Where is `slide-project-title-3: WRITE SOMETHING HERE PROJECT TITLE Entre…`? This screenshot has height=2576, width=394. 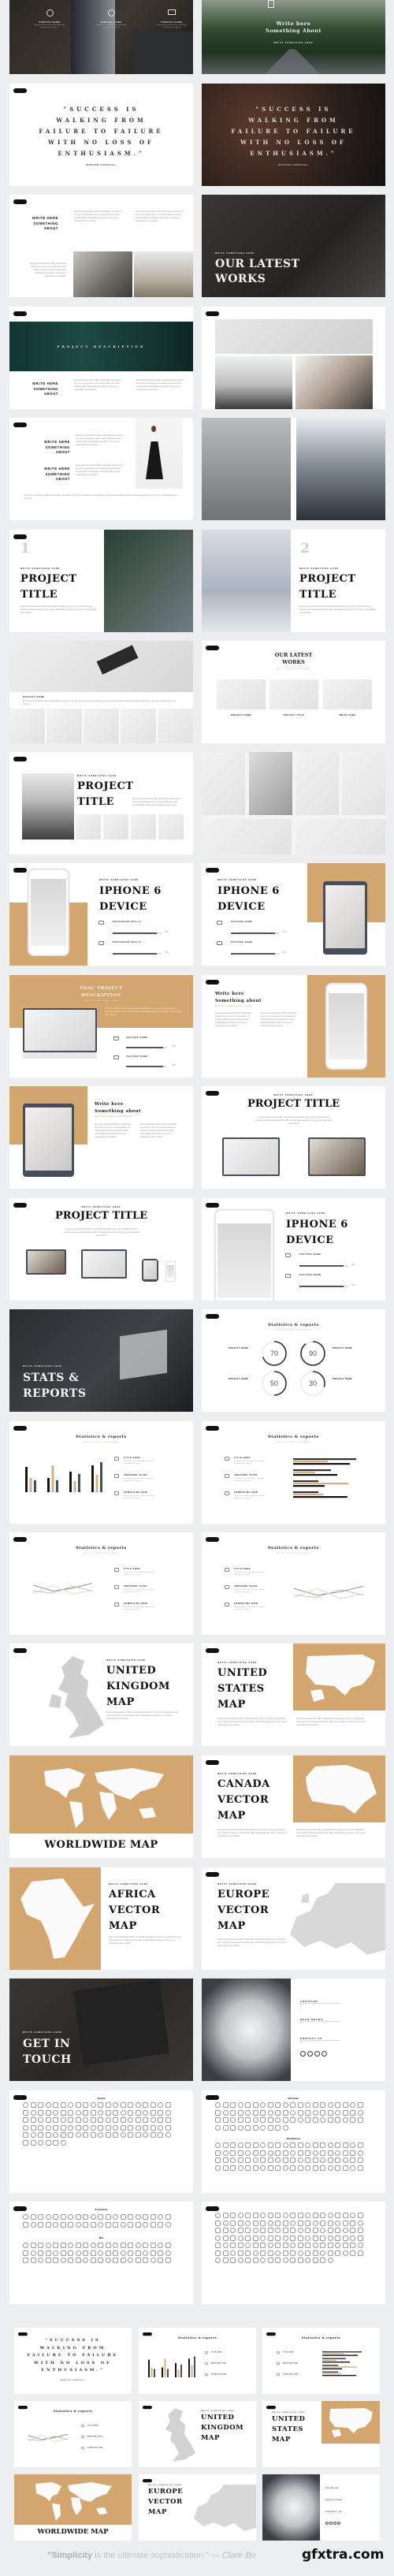 slide-project-title-3: WRITE SOMETHING HERE PROJECT TITLE Entre… is located at coordinates (101, 803).